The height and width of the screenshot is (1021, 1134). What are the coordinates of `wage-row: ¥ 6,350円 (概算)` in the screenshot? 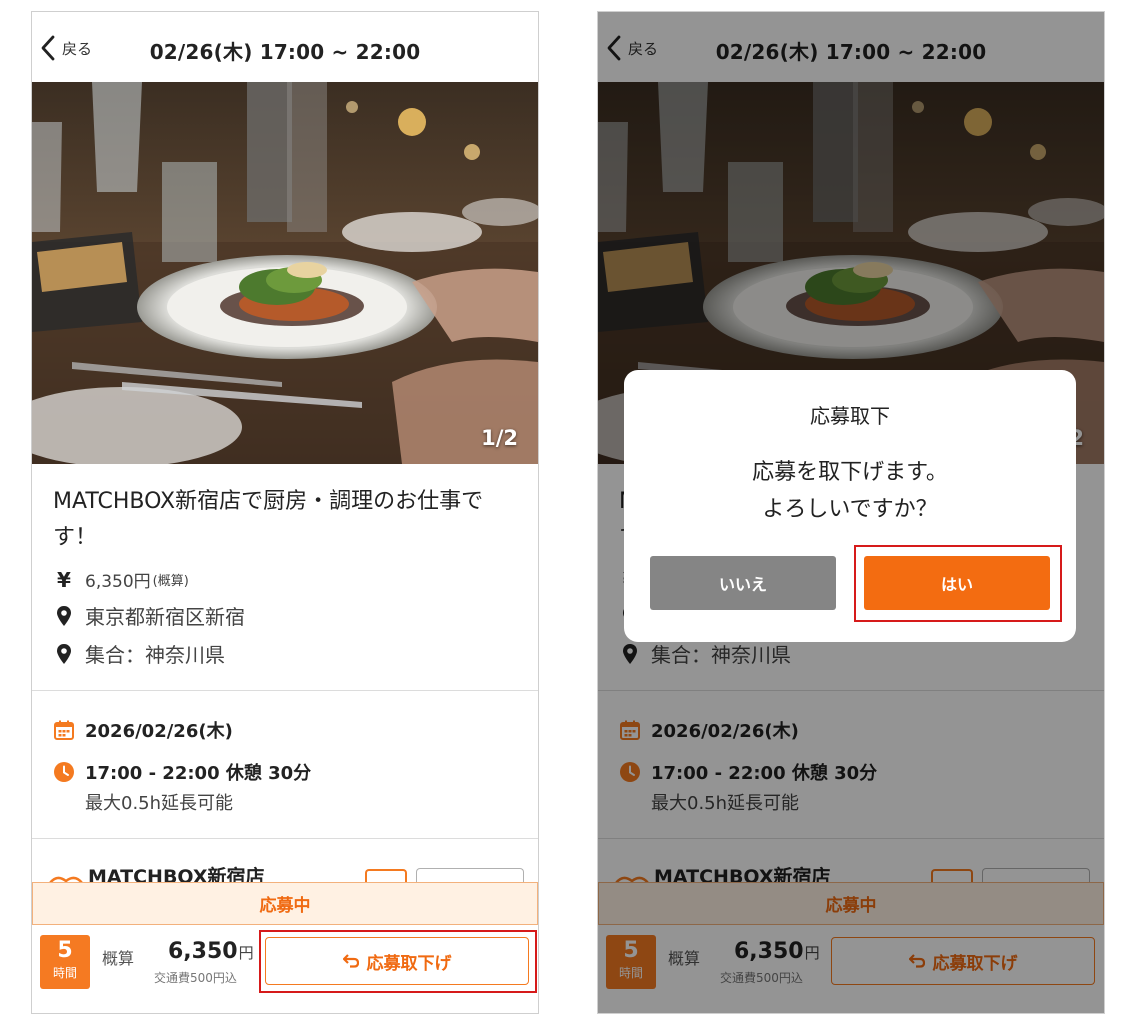 It's located at (121, 580).